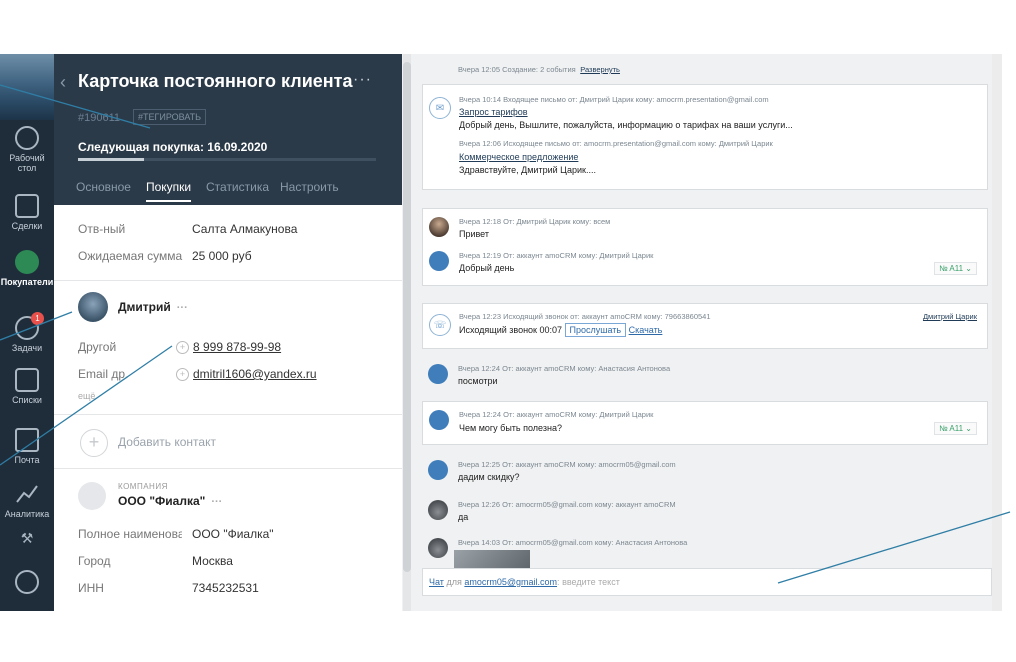  I want to click on contact-phone: 8 999 878-99-98, so click(237, 347).